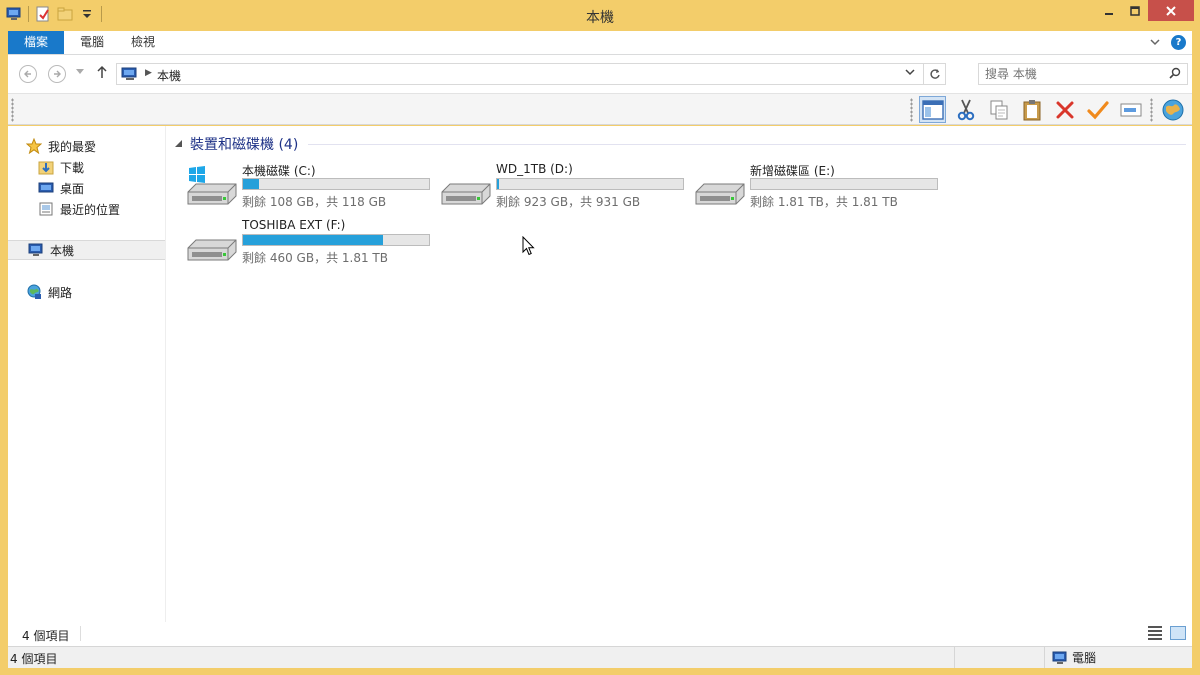 The width and height of the screenshot is (1200, 675). I want to click on drive-name: TOSHIBA EXT (F:), so click(294, 225).